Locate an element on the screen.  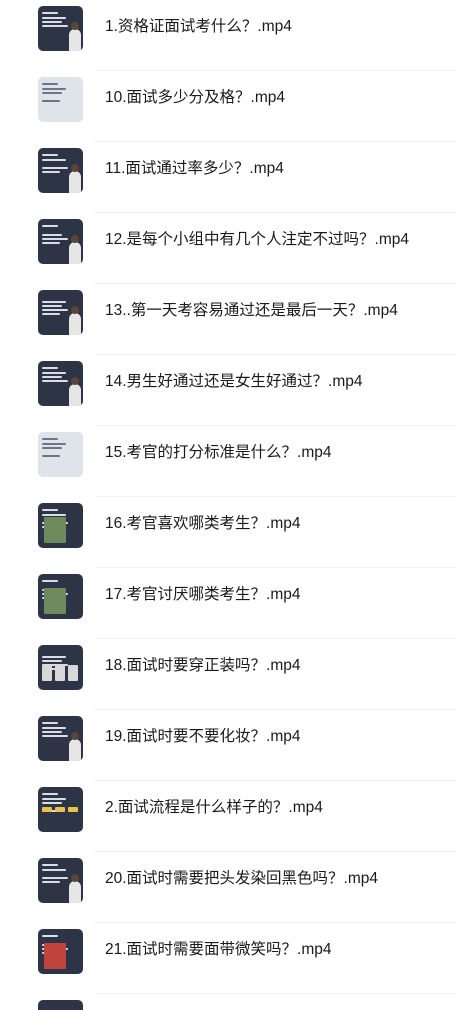
file-row: 16.考官喜欢哪类考生？.mp4 is located at coordinates (228, 532).